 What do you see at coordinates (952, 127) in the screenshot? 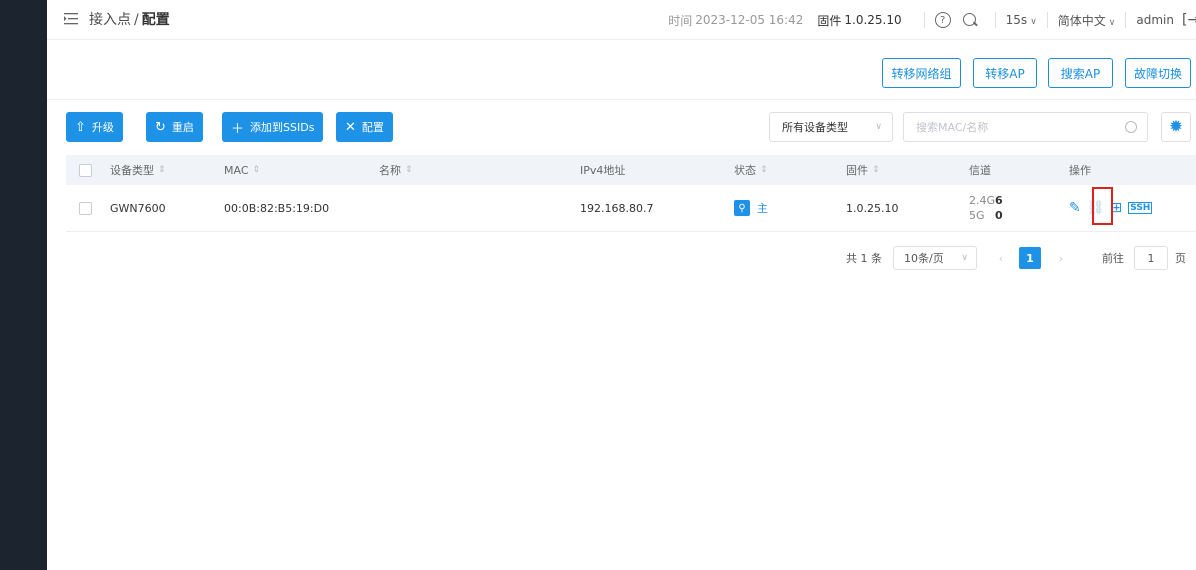
I see `search-placeholder: 搜索MAC/名称` at bounding box center [952, 127].